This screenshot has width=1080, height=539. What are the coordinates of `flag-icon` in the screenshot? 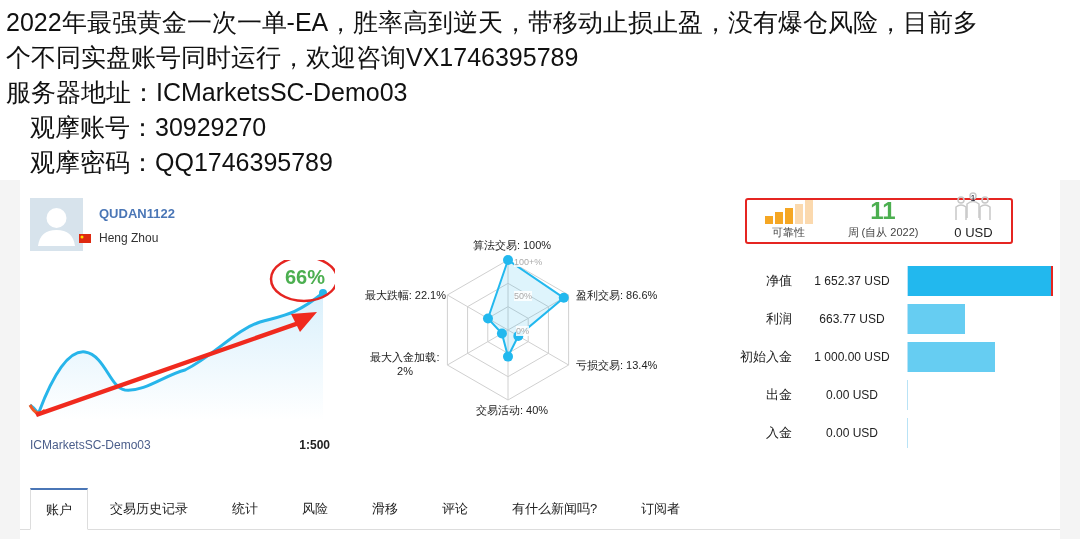 It's located at (85, 238).